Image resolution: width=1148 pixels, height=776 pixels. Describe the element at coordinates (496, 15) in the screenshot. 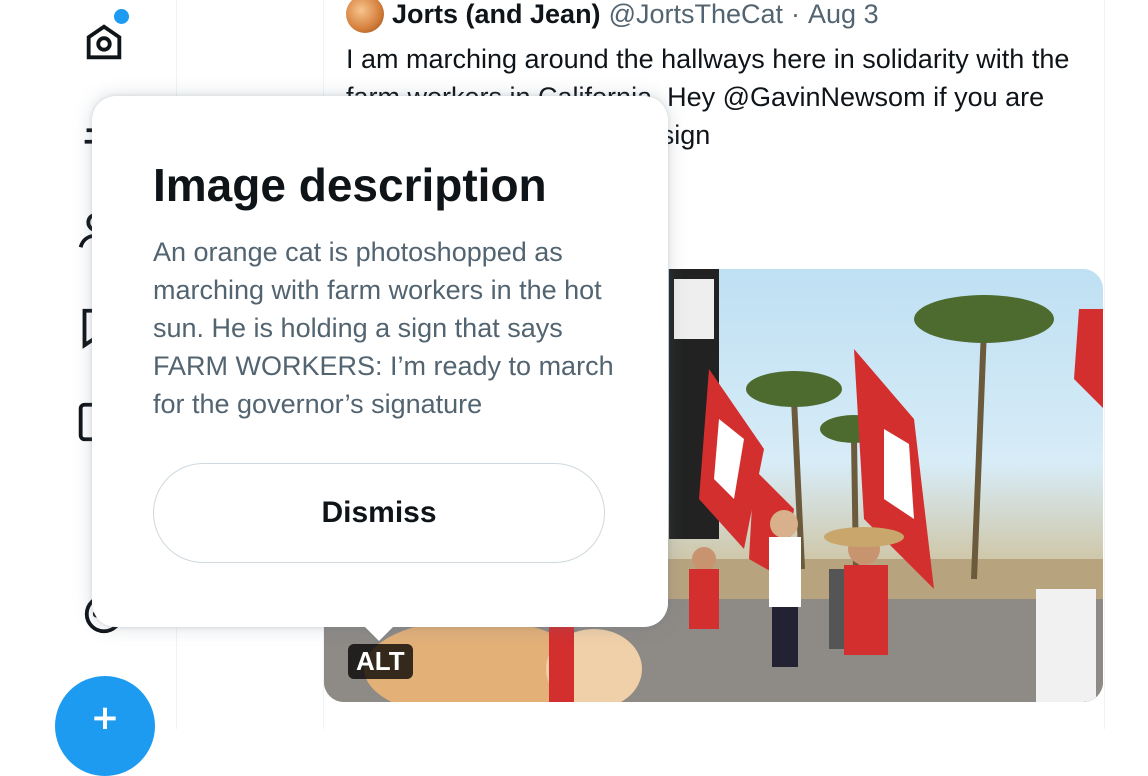

I see `author-name: Jorts (and Jean)` at that location.